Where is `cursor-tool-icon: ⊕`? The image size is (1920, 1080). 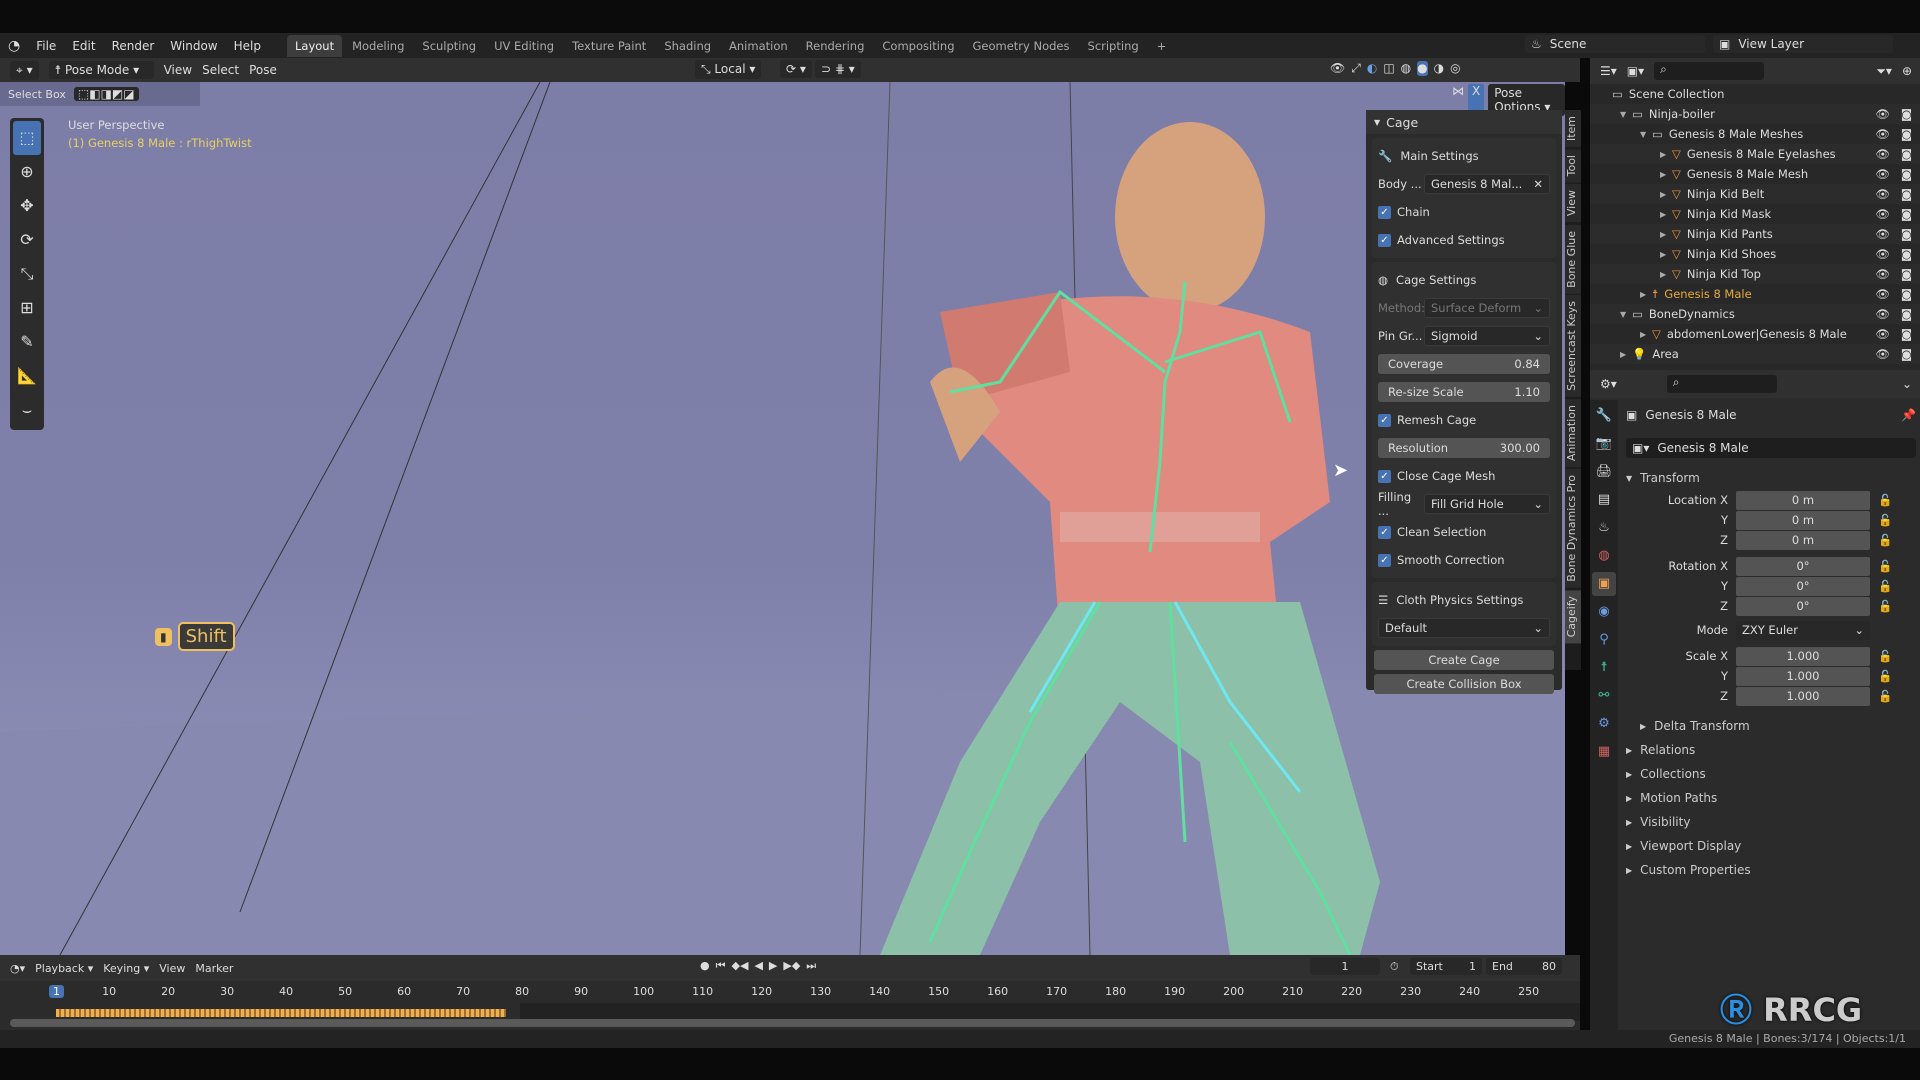
cursor-tool-icon: ⊕ is located at coordinates (27, 172).